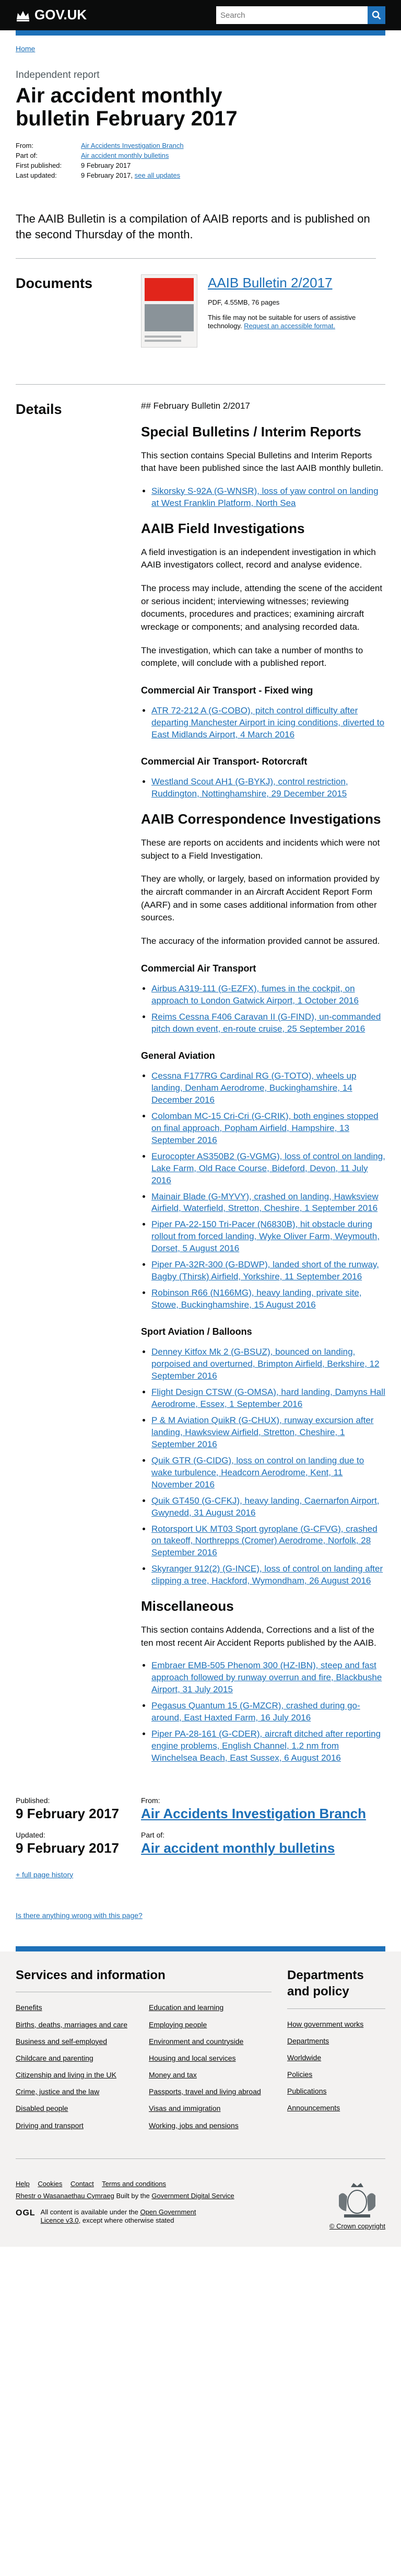 Image resolution: width=401 pixels, height=2576 pixels. What do you see at coordinates (233, 156) in the screenshot?
I see `meta-part-link: Air accident monthly bulletins` at bounding box center [233, 156].